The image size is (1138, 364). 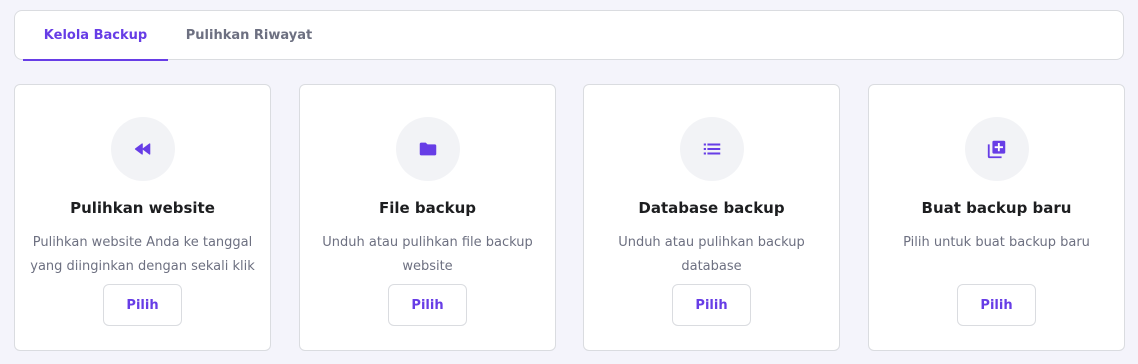 What do you see at coordinates (427, 254) in the screenshot?
I see `card-description: Unduh atau pulihkan file backup website` at bounding box center [427, 254].